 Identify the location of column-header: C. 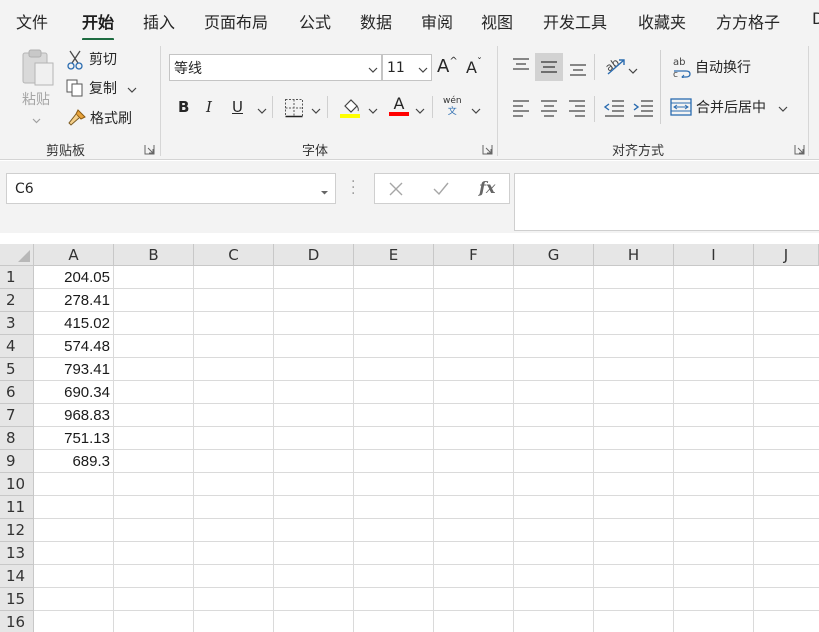
(234, 255).